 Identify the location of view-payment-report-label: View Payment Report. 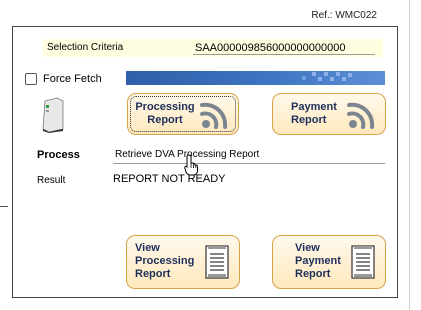
(318, 261).